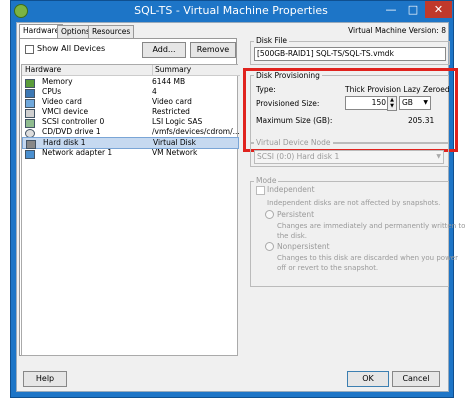 The width and height of the screenshot is (474, 411). I want to click on table-row: Video card Video card, so click(129, 102).